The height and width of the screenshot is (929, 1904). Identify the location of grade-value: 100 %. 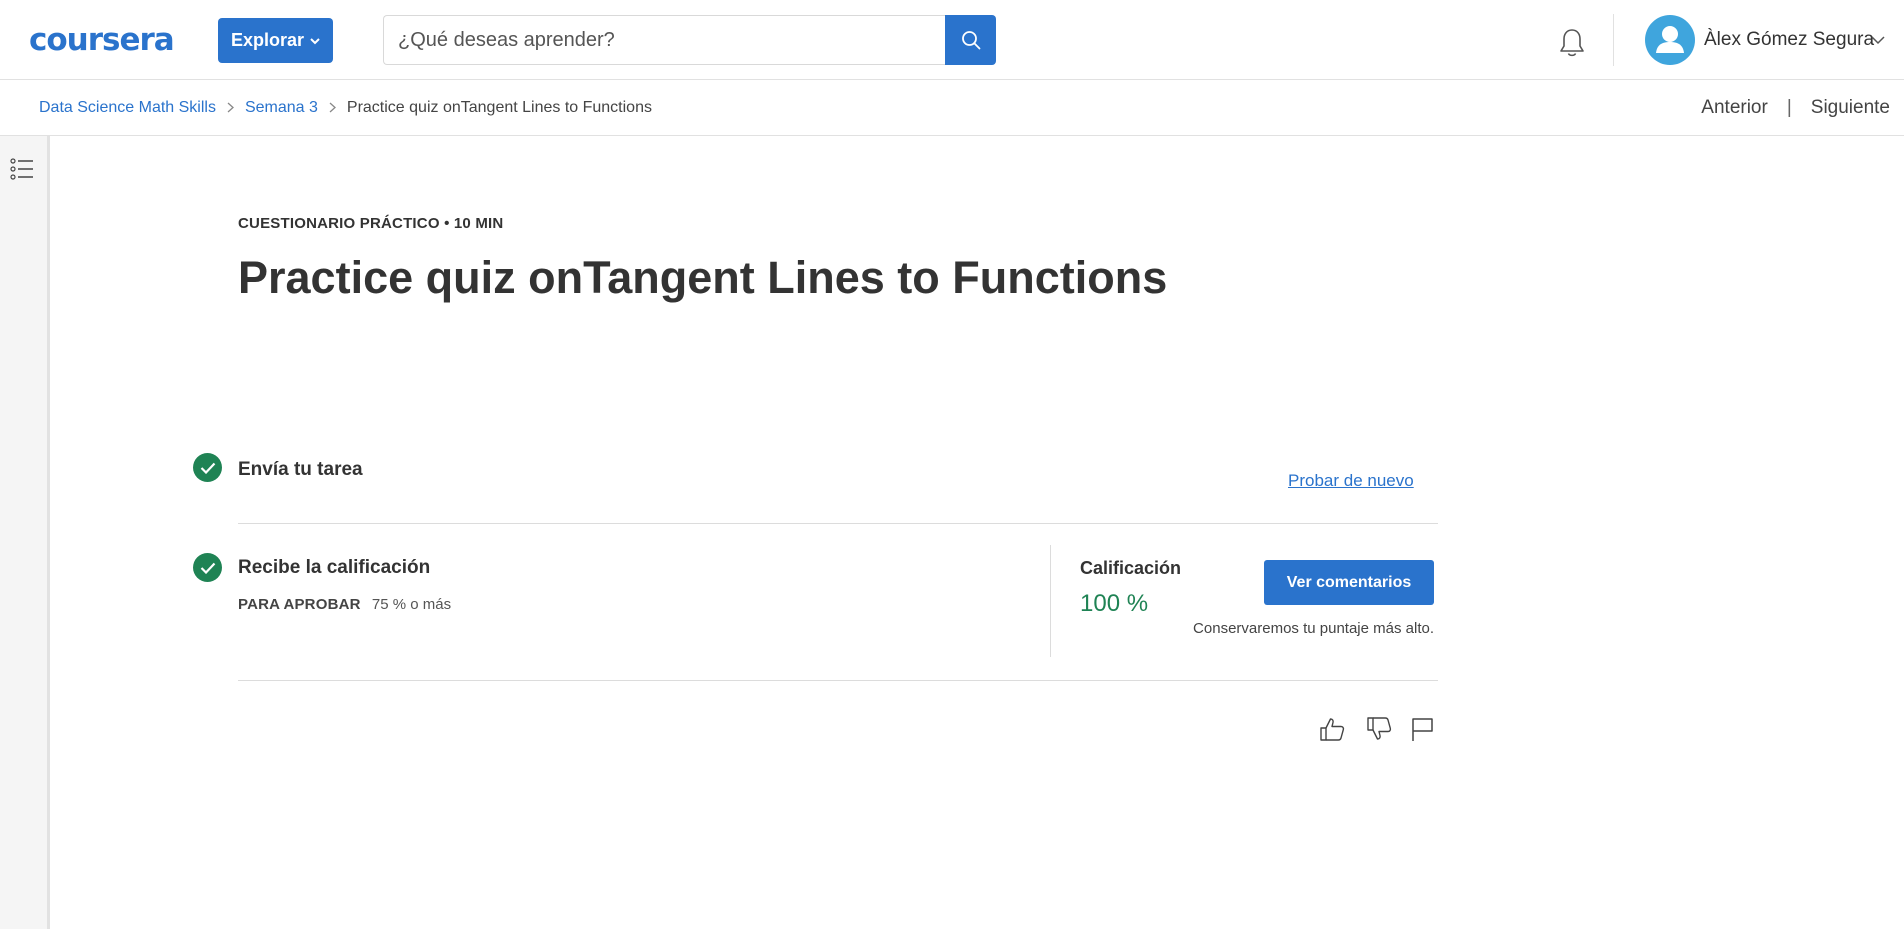
(1114, 603).